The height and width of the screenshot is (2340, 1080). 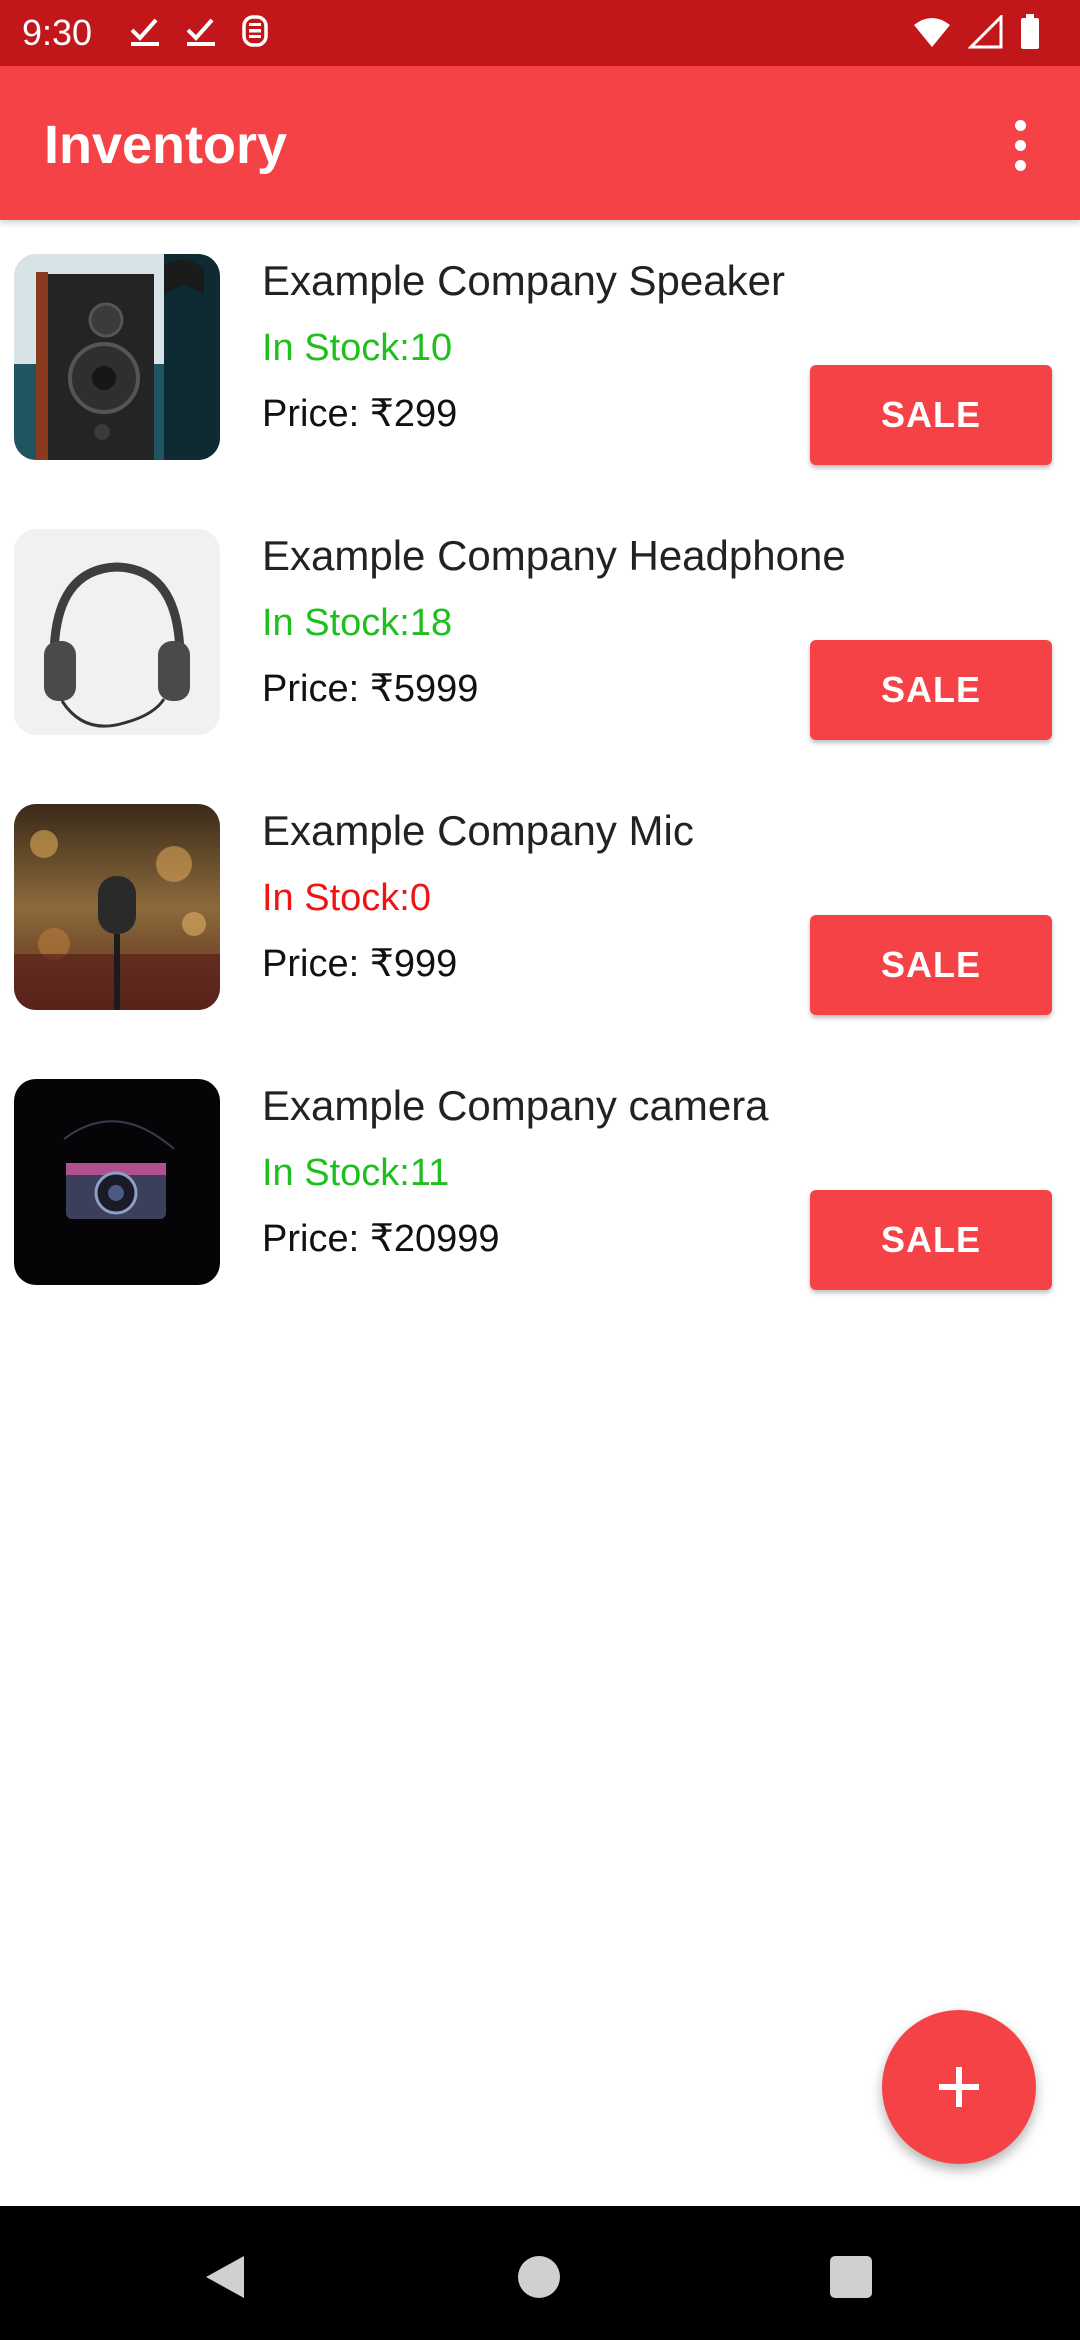 I want to click on notification-icons, so click(x=199, y=31).